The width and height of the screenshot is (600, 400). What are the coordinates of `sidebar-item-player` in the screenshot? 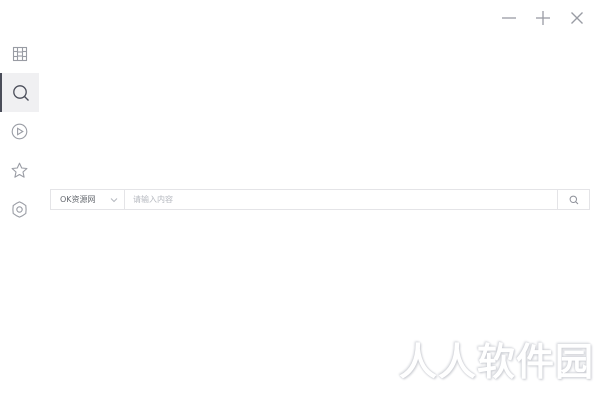 It's located at (19, 131).